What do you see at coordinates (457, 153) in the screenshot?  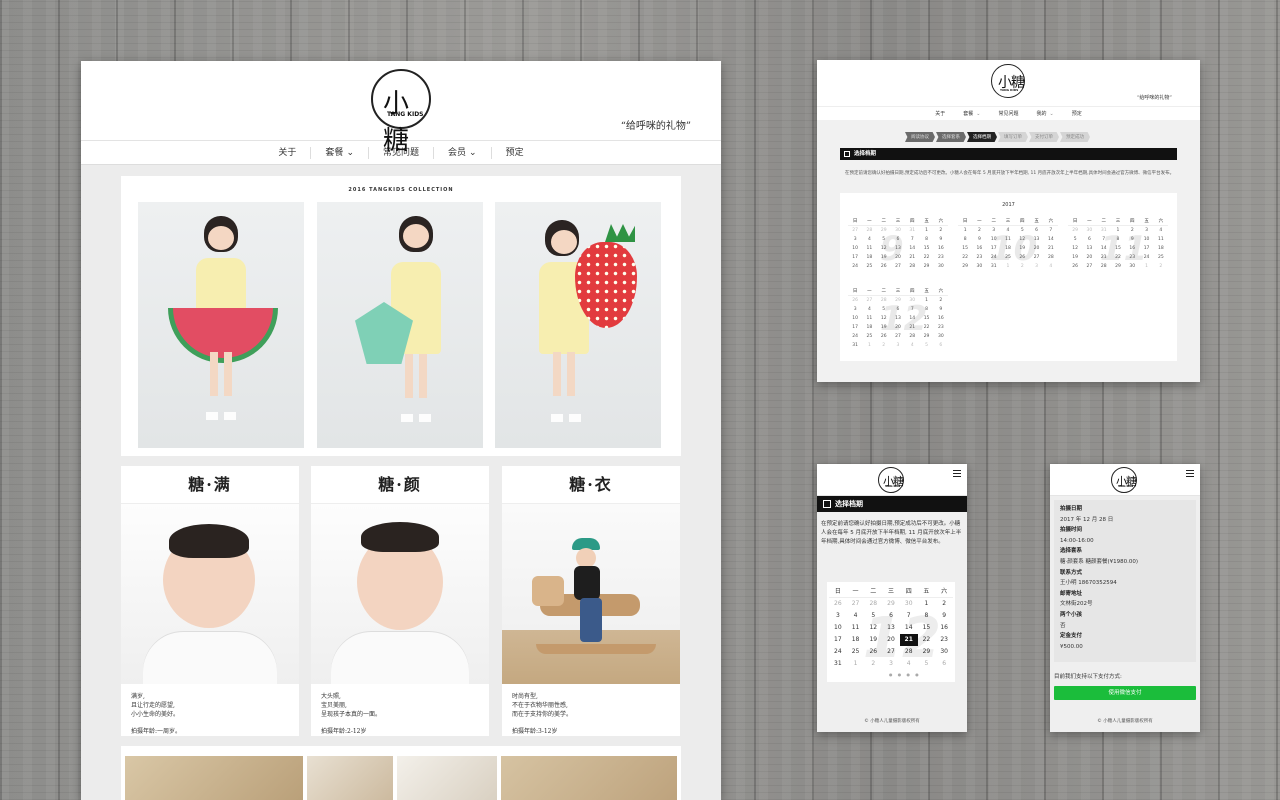 I see `nav-item: 会员` at bounding box center [457, 153].